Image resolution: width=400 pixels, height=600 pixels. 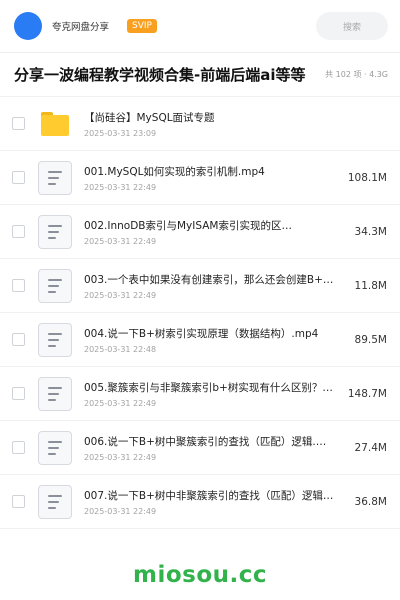 I want to click on folder-icon, so click(x=55, y=124).